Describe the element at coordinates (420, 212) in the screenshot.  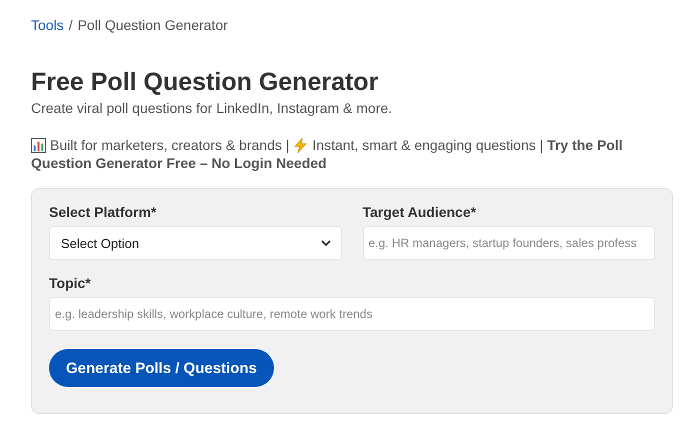
I see `field-label: Target Audience*` at that location.